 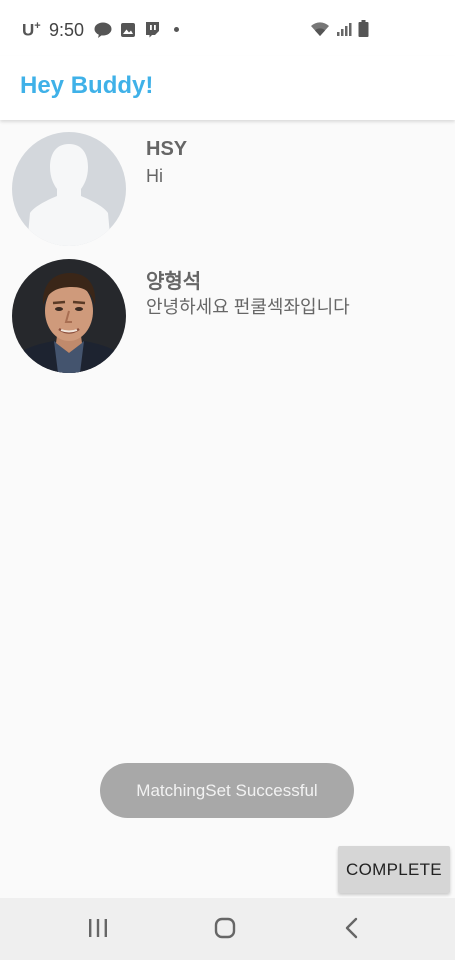 What do you see at coordinates (103, 30) in the screenshot?
I see `talk-icon` at bounding box center [103, 30].